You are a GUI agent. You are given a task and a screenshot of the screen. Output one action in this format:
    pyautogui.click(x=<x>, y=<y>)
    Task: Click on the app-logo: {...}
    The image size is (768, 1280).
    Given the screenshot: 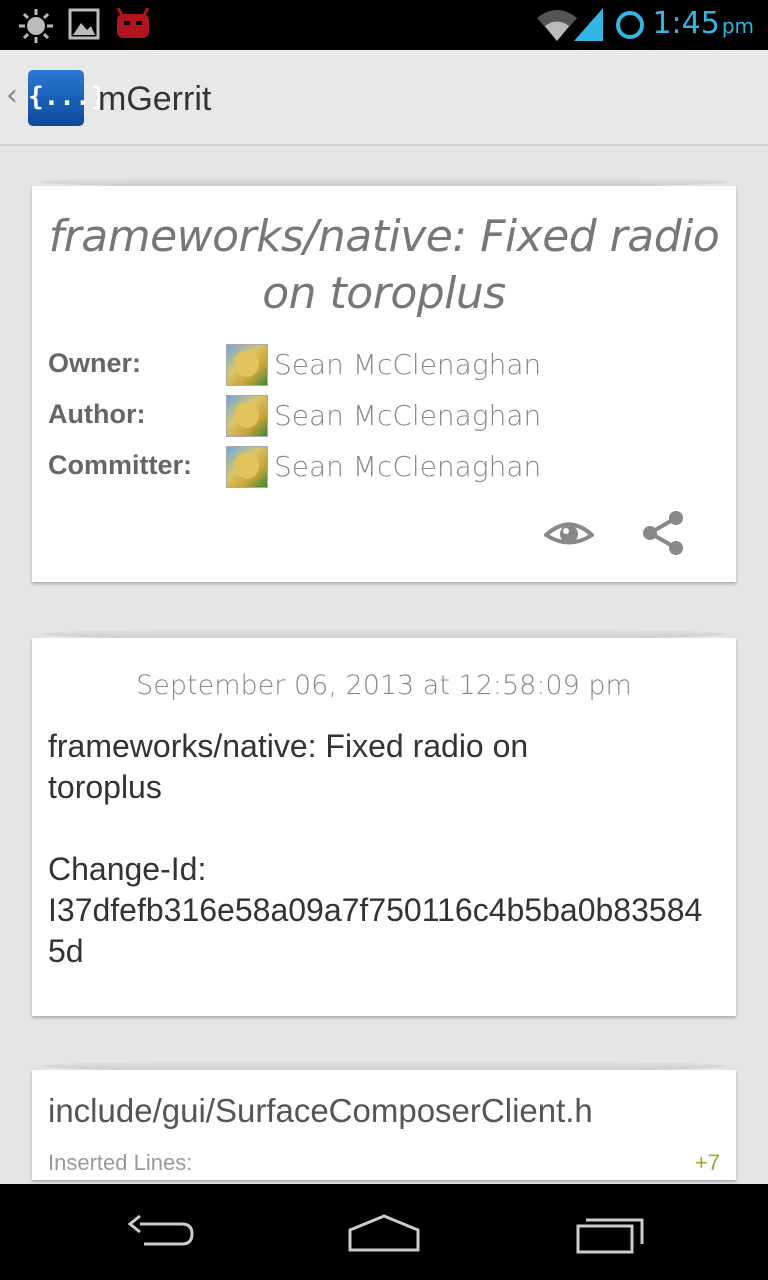 What is the action you would take?
    pyautogui.click(x=67, y=98)
    